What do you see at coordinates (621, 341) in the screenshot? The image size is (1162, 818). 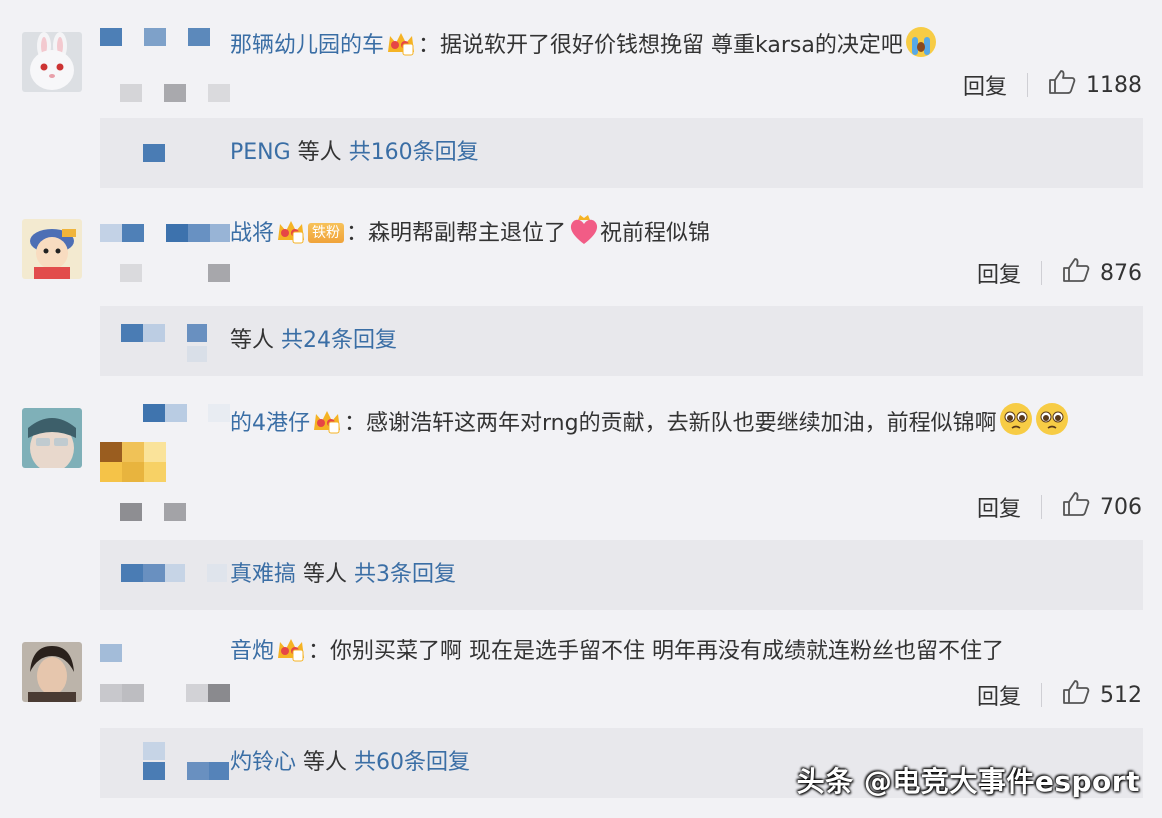 I see `reply-summary-bar: 等人 共24条回复` at bounding box center [621, 341].